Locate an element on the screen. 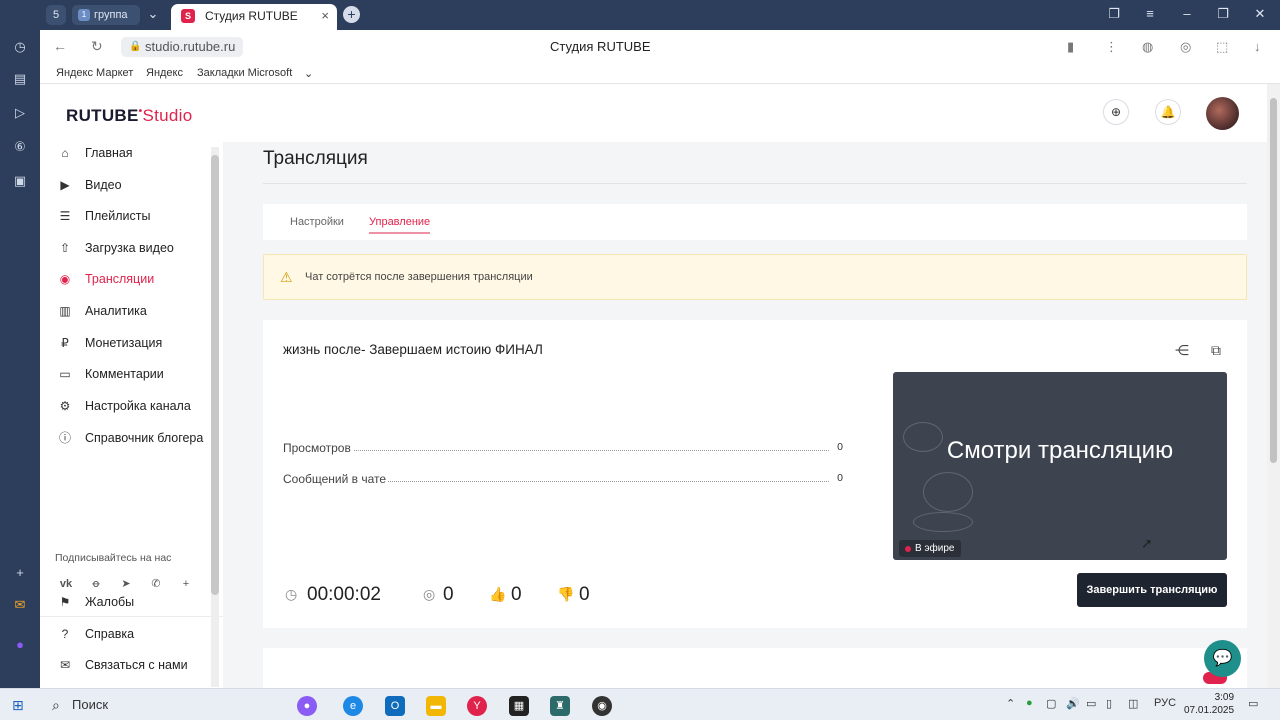 Image resolution: width=1280 pixels, height=720 pixels. more-icon: ⋮ is located at coordinates (1111, 47).